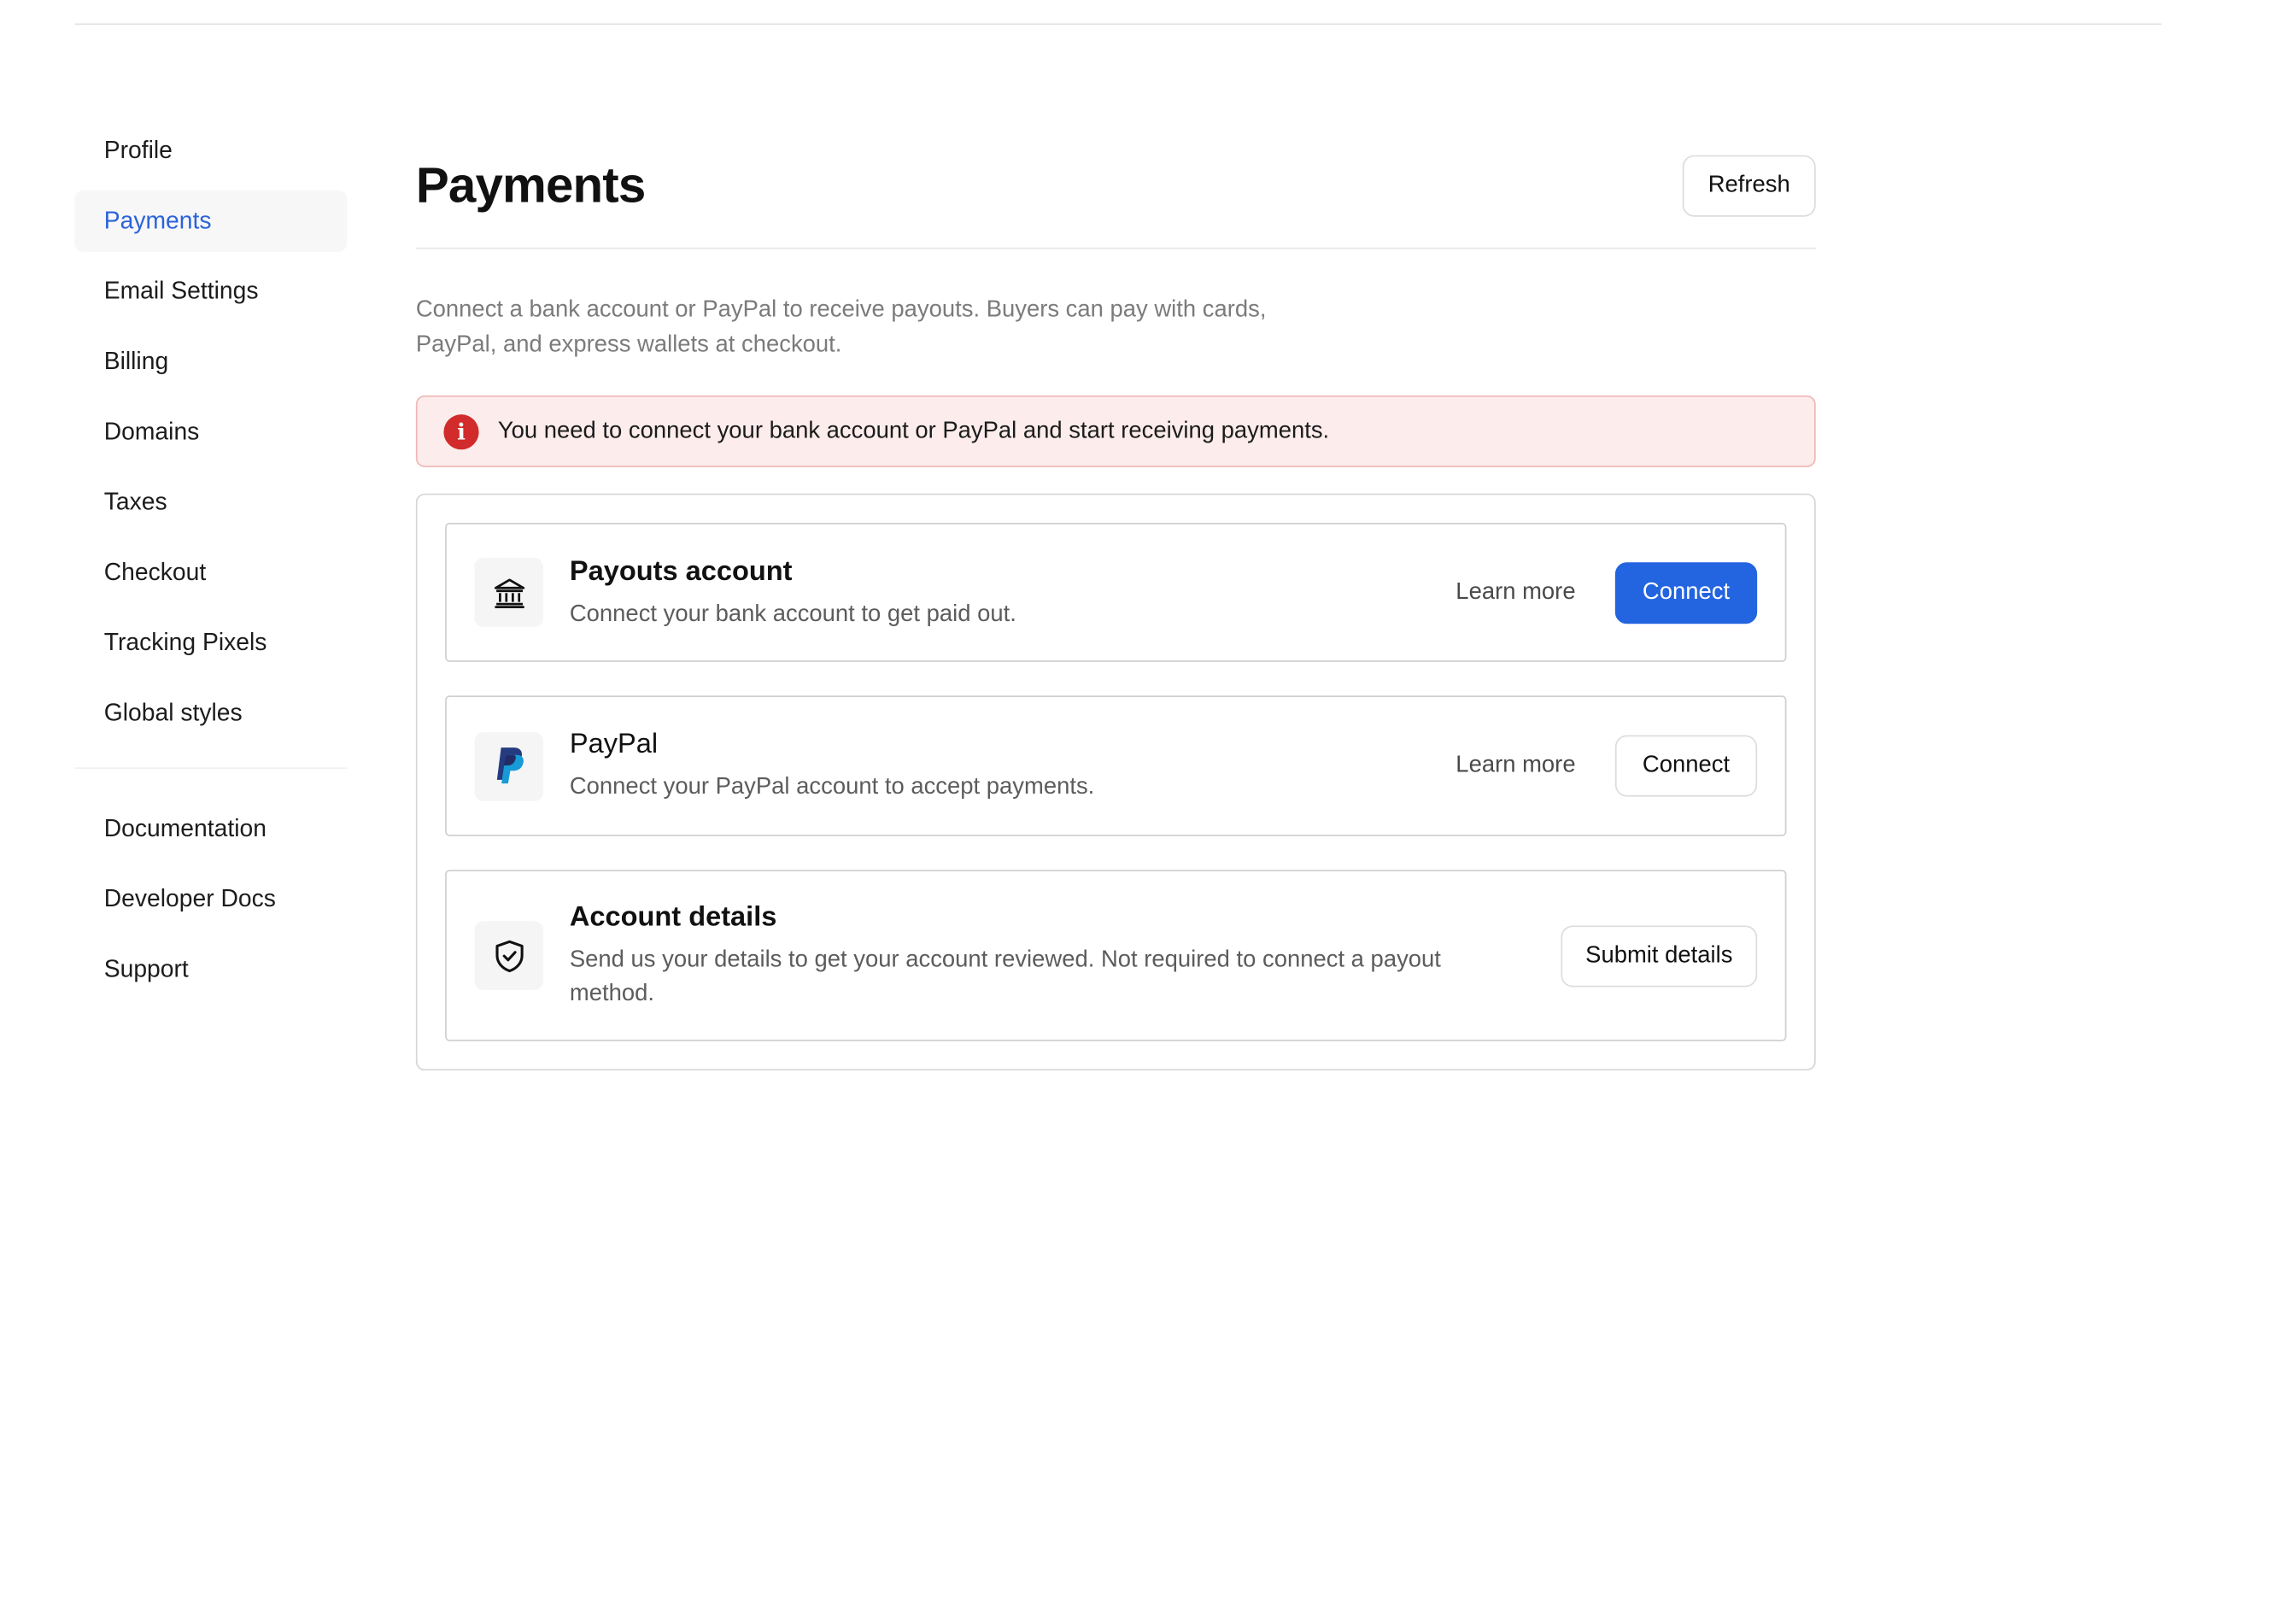 The width and height of the screenshot is (2296, 1606). What do you see at coordinates (673, 918) in the screenshot?
I see `account-details-title: Account details` at bounding box center [673, 918].